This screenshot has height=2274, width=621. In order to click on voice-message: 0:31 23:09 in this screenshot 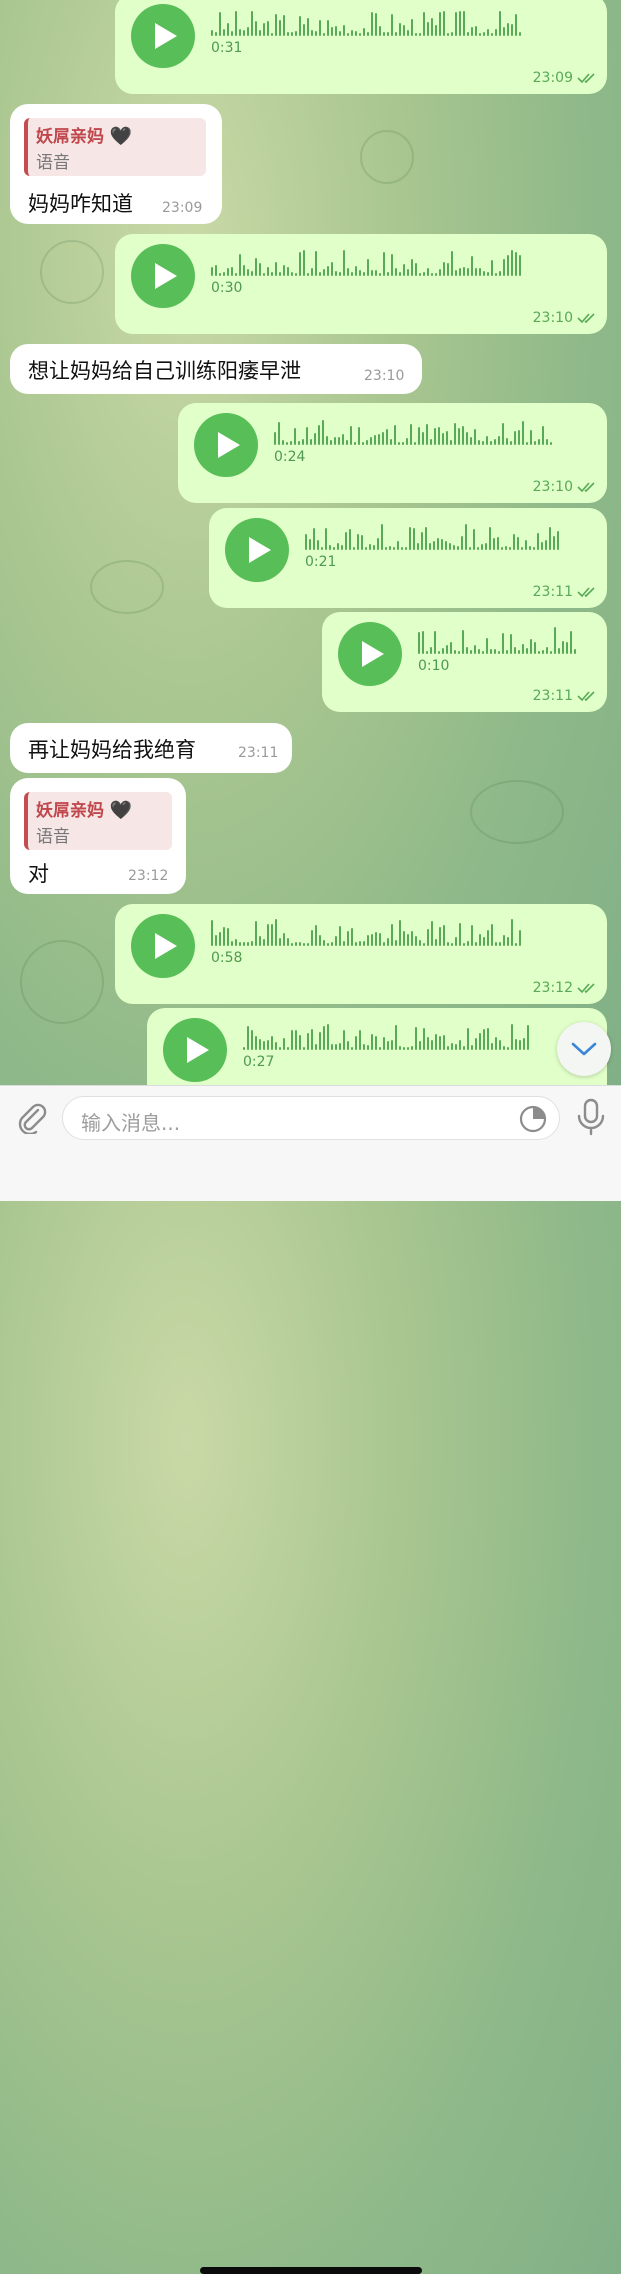, I will do `click(361, 47)`.